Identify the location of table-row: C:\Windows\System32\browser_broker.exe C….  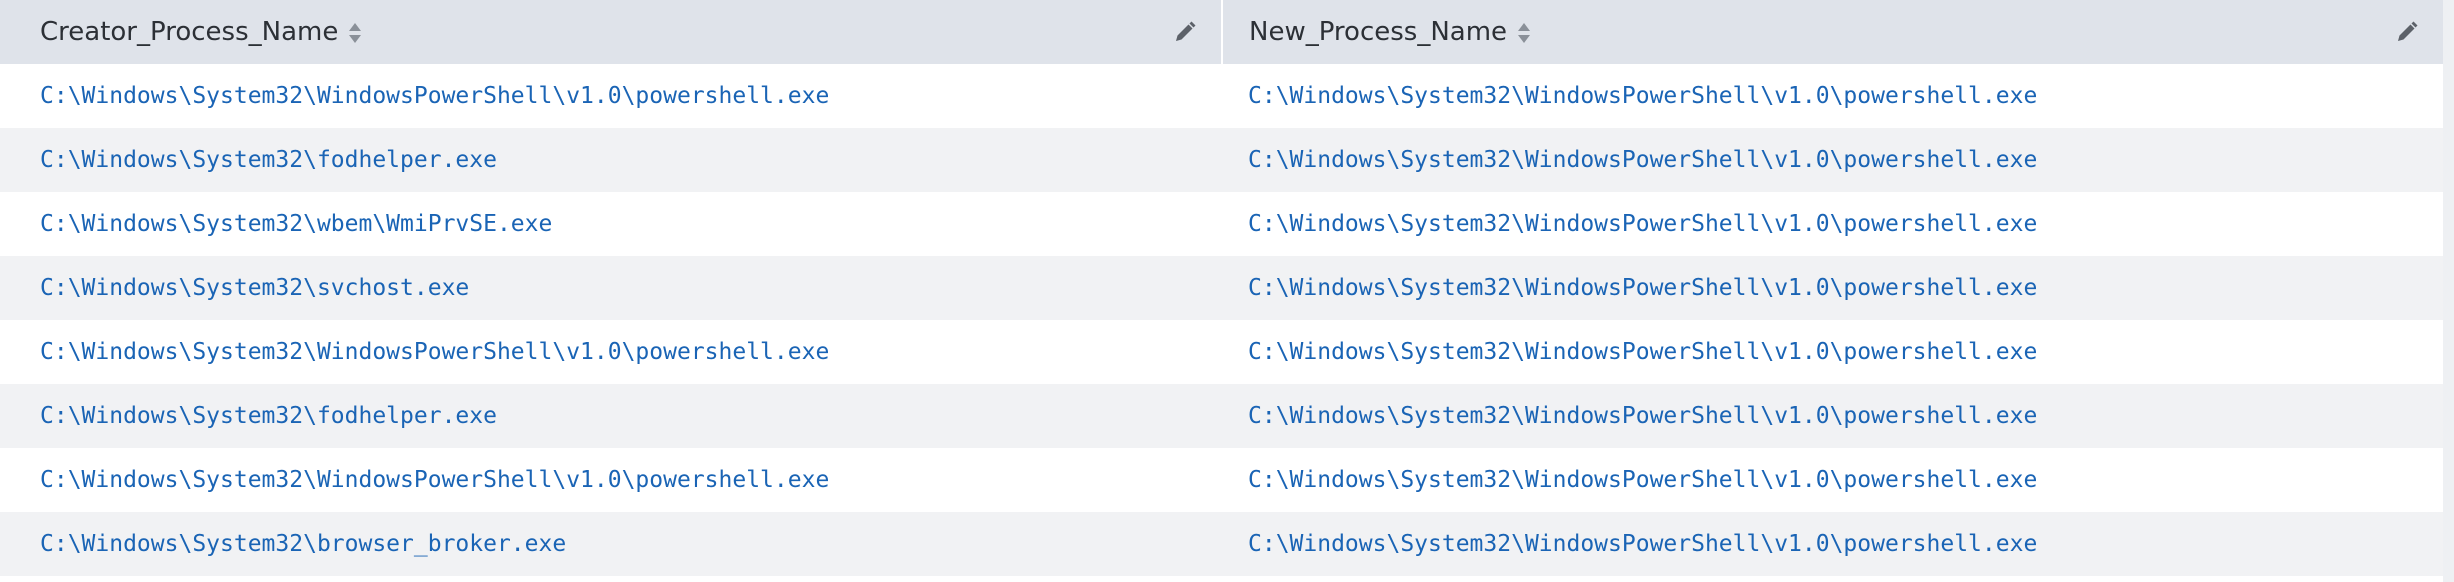
(1221, 544).